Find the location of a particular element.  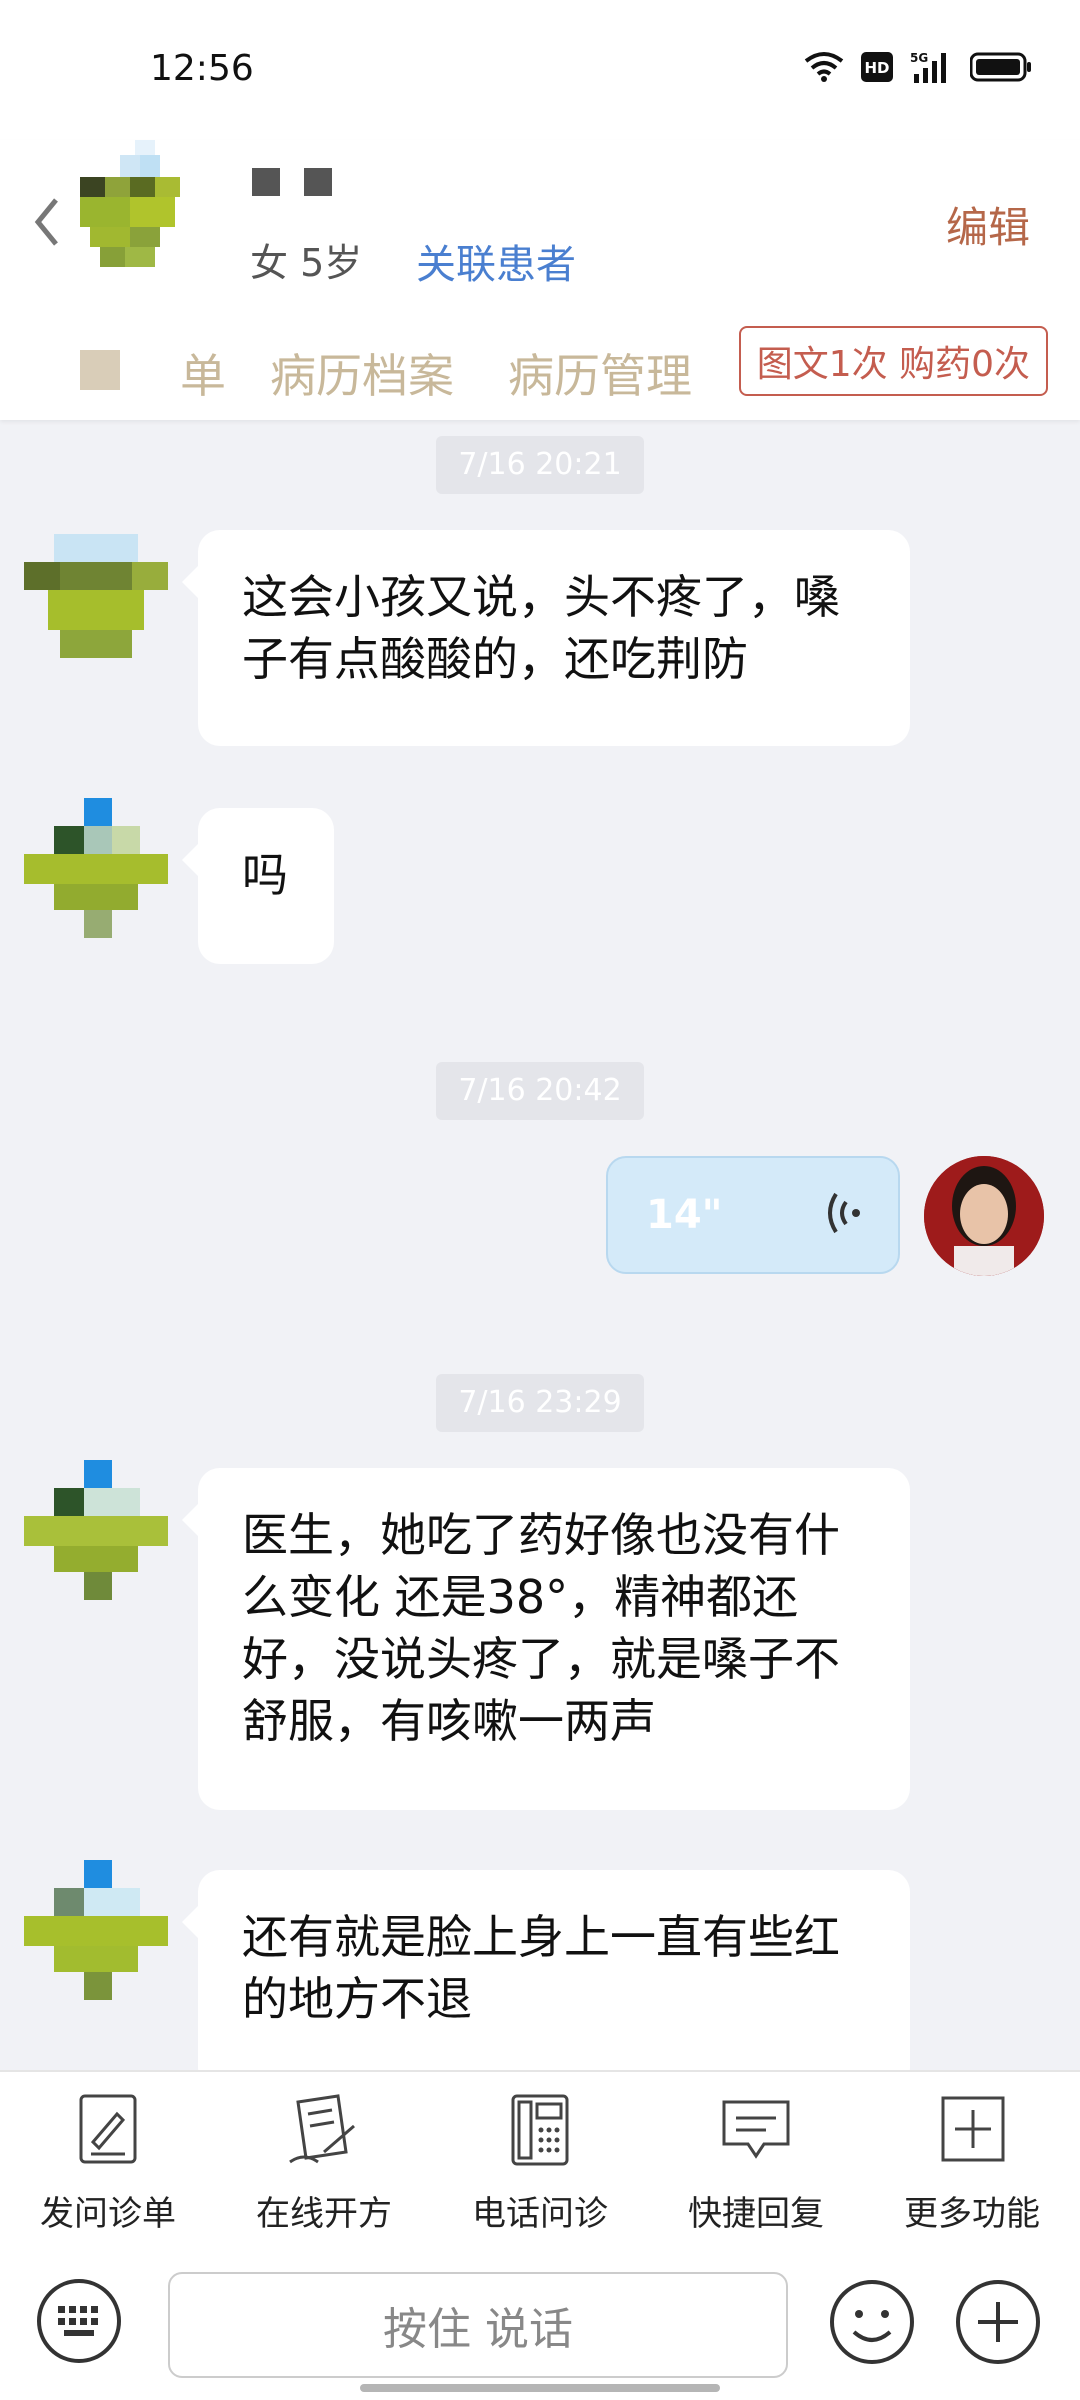

action-toolbar: 发问诊单 在线开方 电话问诊 快捷回复 更多功能 is located at coordinates (540, 2162).